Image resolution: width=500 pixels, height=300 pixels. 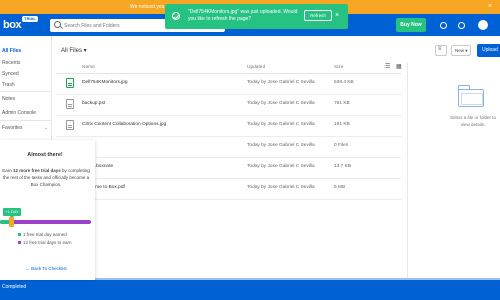 What do you see at coordinates (46, 128) in the screenshot?
I see `chevron-down-icon: ⌄` at bounding box center [46, 128].